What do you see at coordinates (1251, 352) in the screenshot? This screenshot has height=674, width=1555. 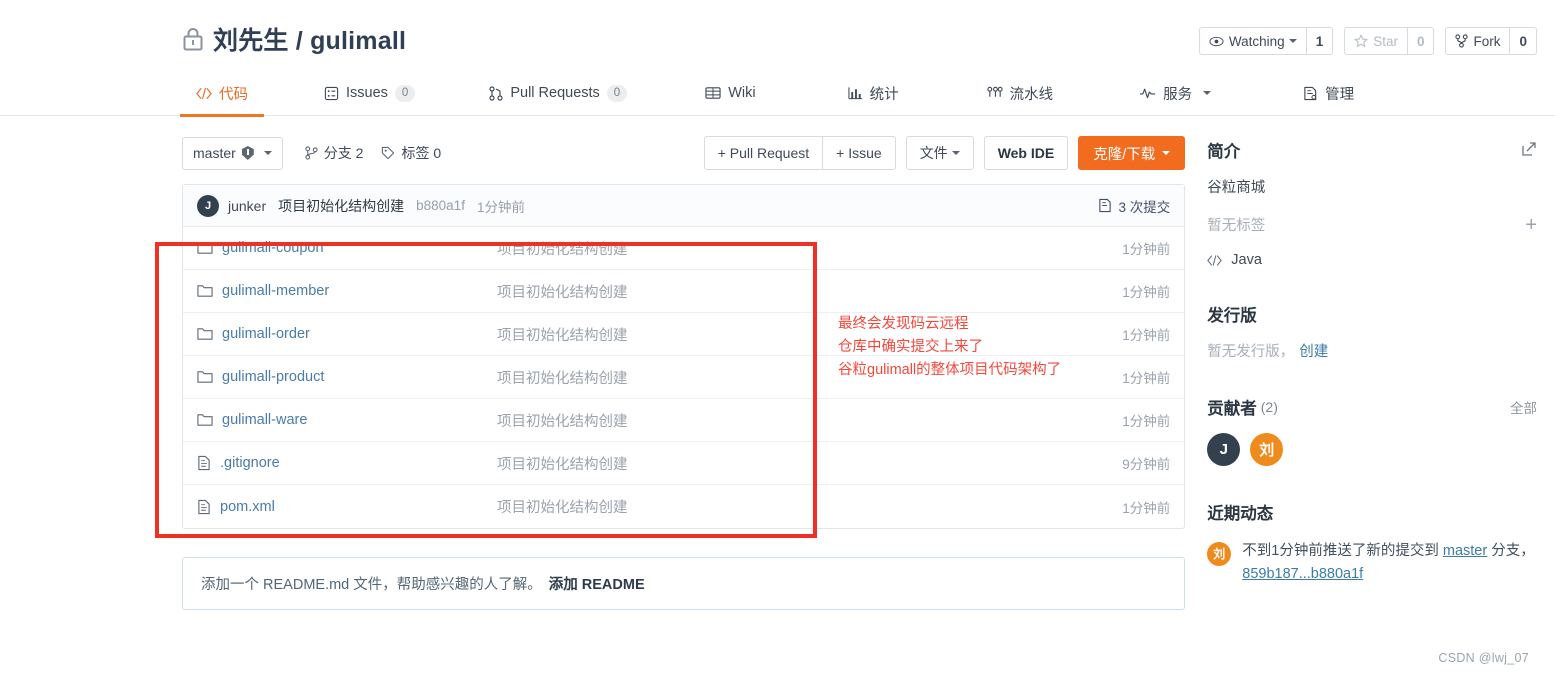 I see `releases-empty-label: 暂无发行版，` at bounding box center [1251, 352].